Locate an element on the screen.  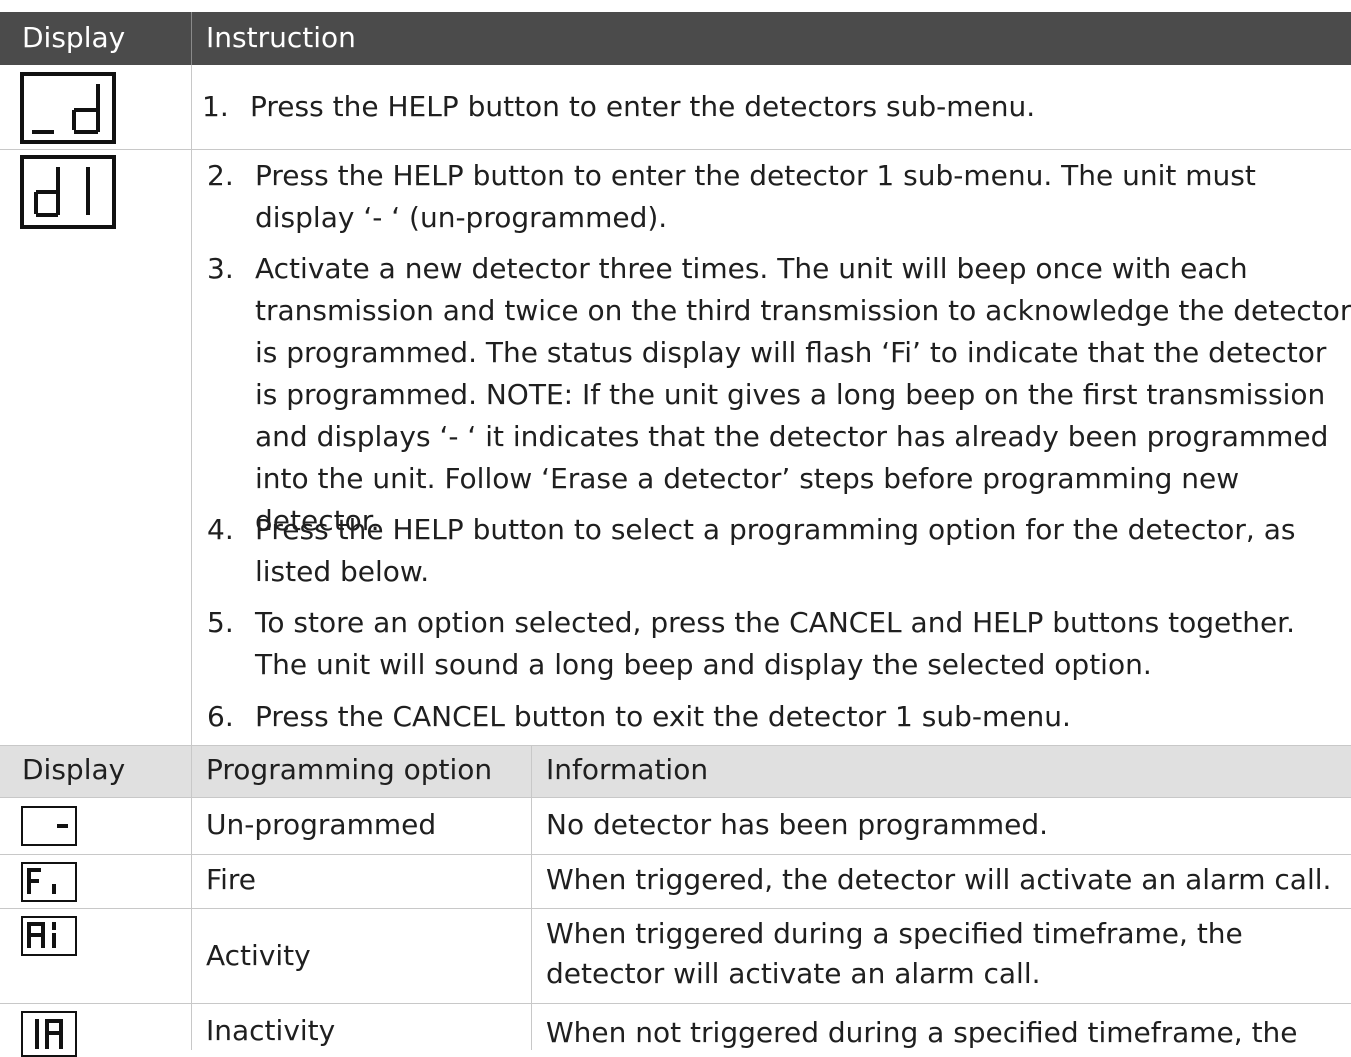
display-icon-unprogrammed is located at coordinates (49, 826).